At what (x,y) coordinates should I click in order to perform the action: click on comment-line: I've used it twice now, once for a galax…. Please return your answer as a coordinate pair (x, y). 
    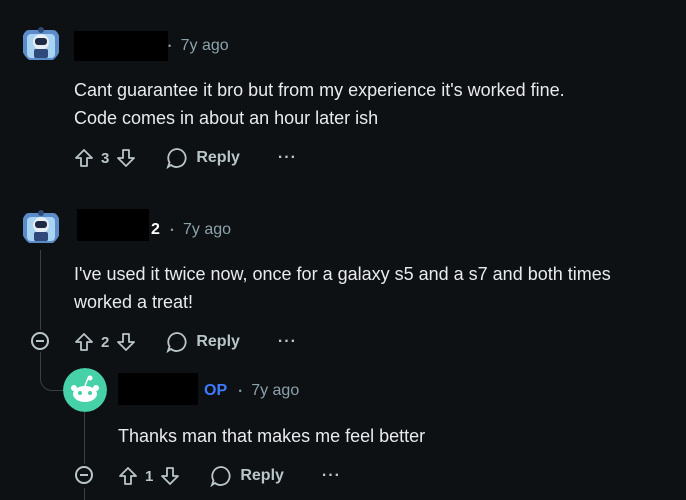
    Looking at the image, I should click on (342, 274).